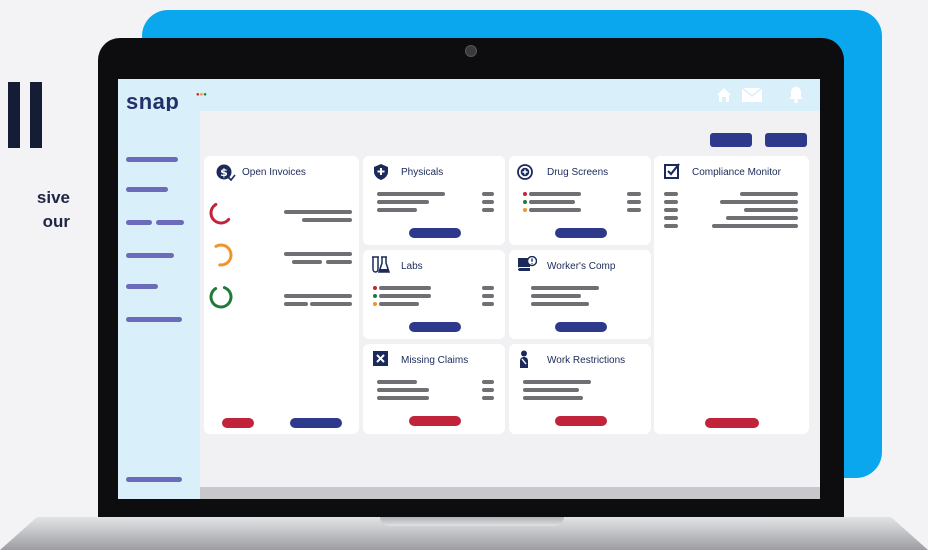  What do you see at coordinates (221, 213) in the screenshot?
I see `invoice-ring-red` at bounding box center [221, 213].